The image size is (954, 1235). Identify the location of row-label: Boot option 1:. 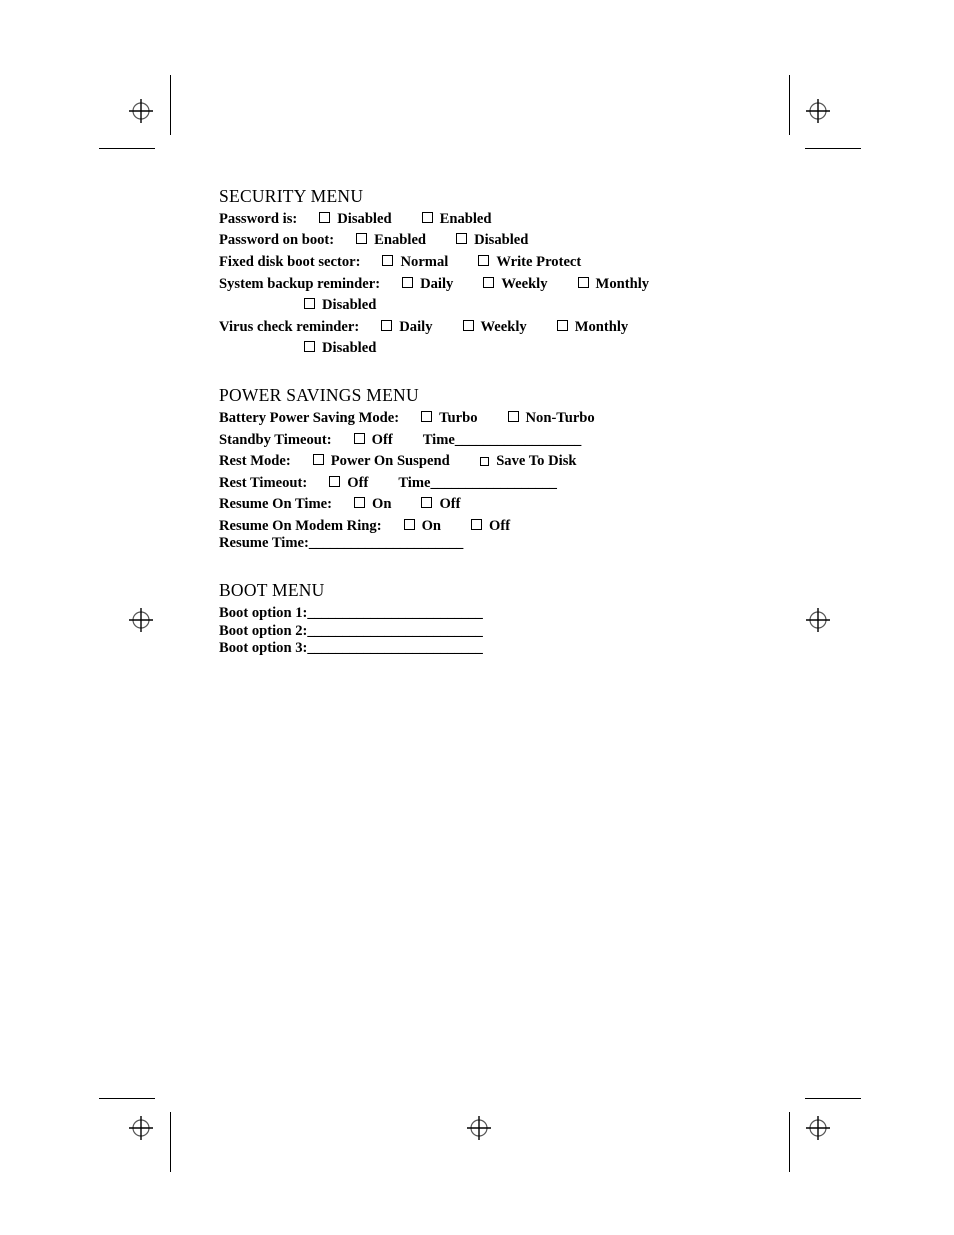
(263, 612).